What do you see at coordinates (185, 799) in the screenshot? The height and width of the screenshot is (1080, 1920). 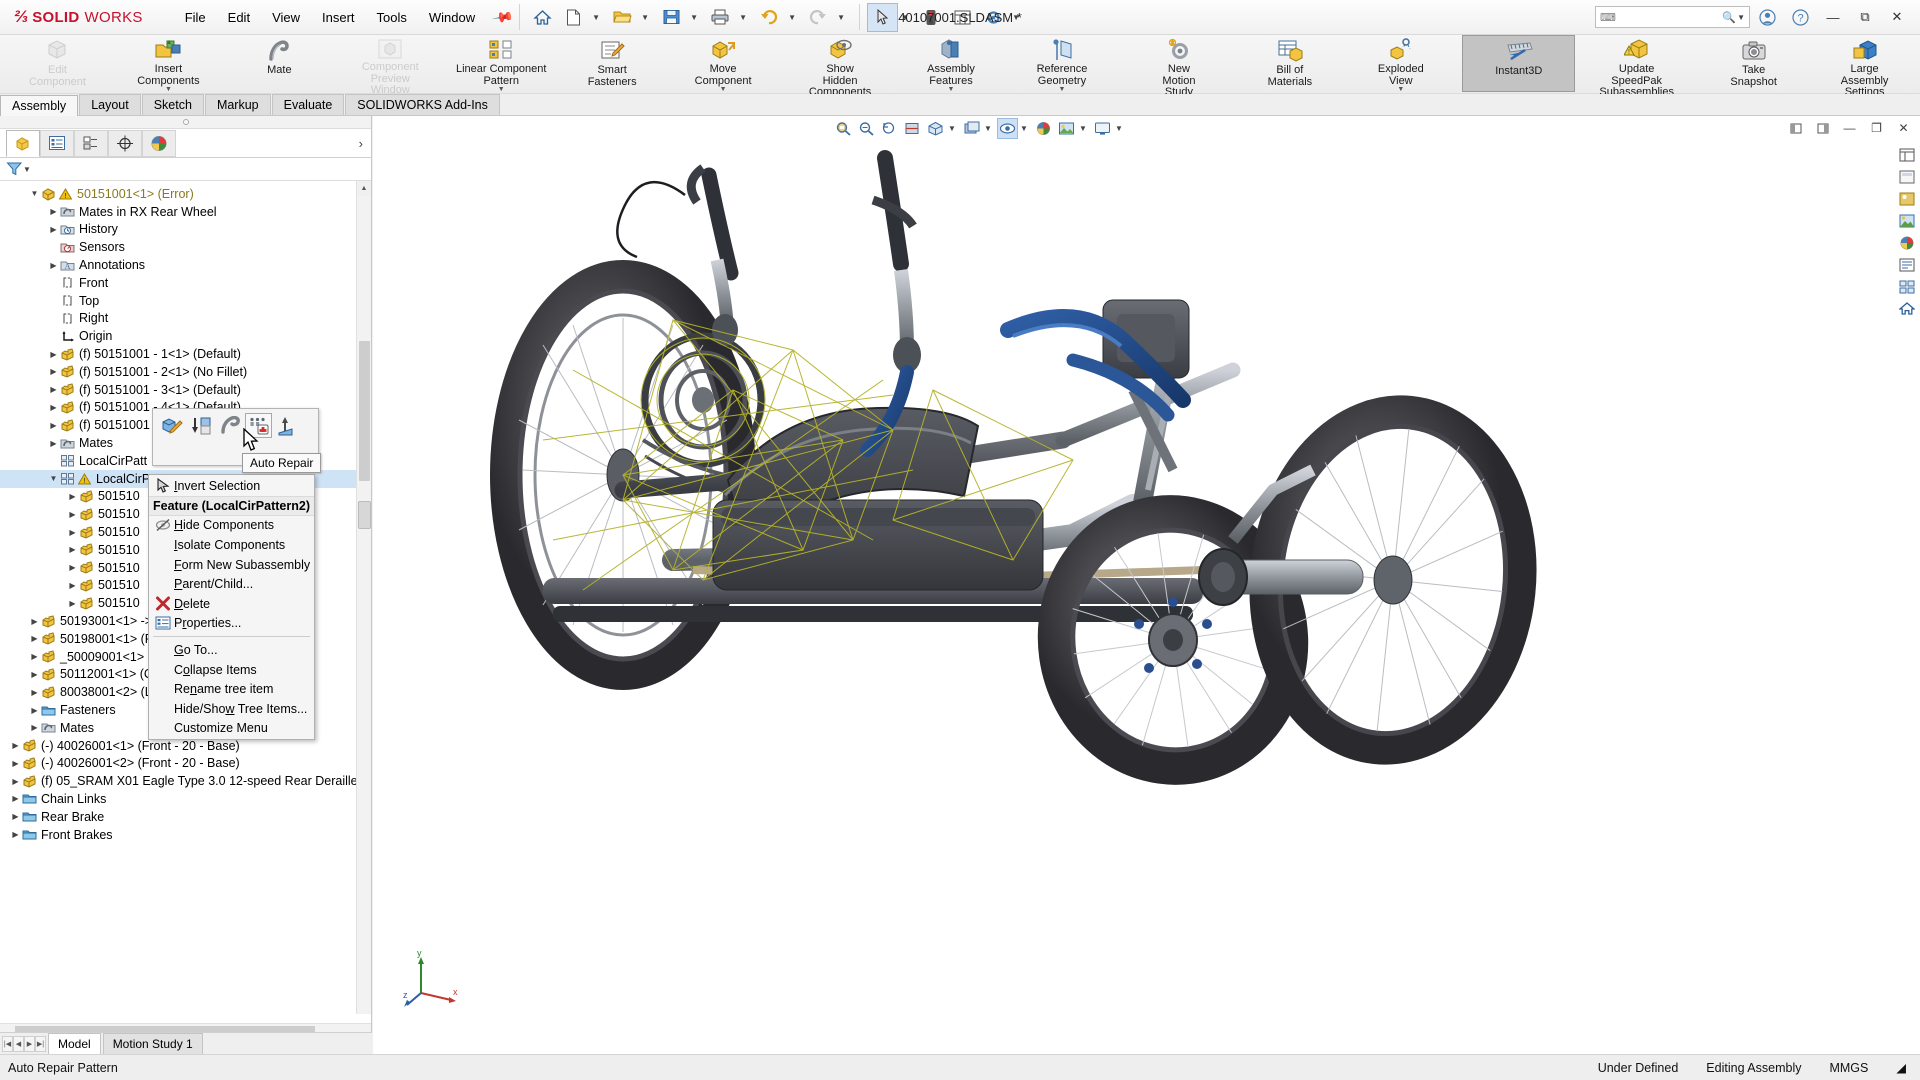 I see `tree-node: ▶ Chain Links` at bounding box center [185, 799].